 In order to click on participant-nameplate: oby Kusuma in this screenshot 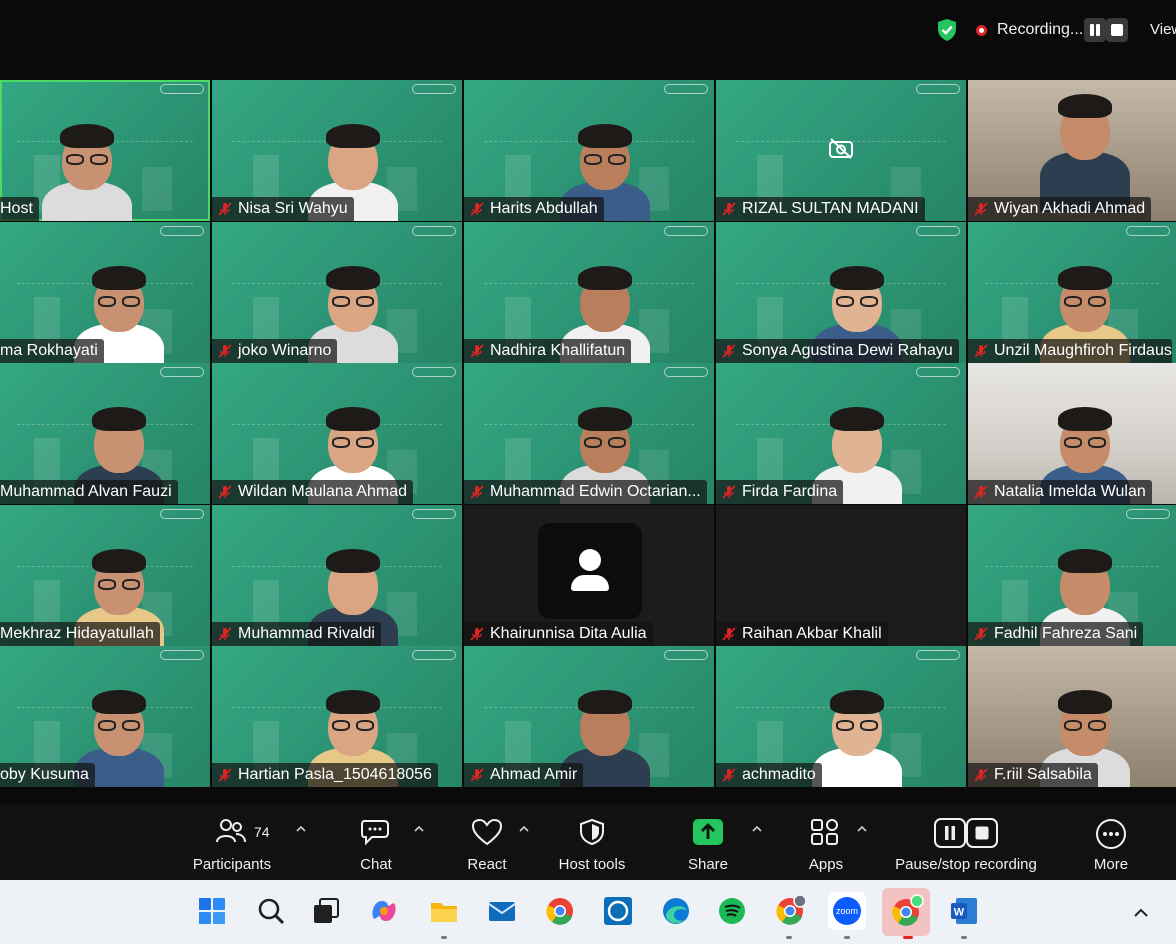, I will do `click(47, 775)`.